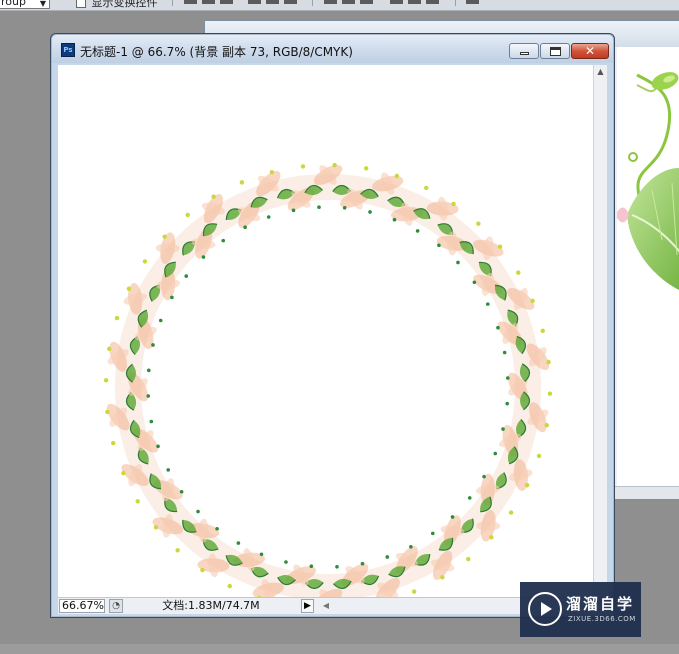 This screenshot has height=654, width=679. What do you see at coordinates (226, 2) in the screenshot?
I see `align-bottom-icon` at bounding box center [226, 2].